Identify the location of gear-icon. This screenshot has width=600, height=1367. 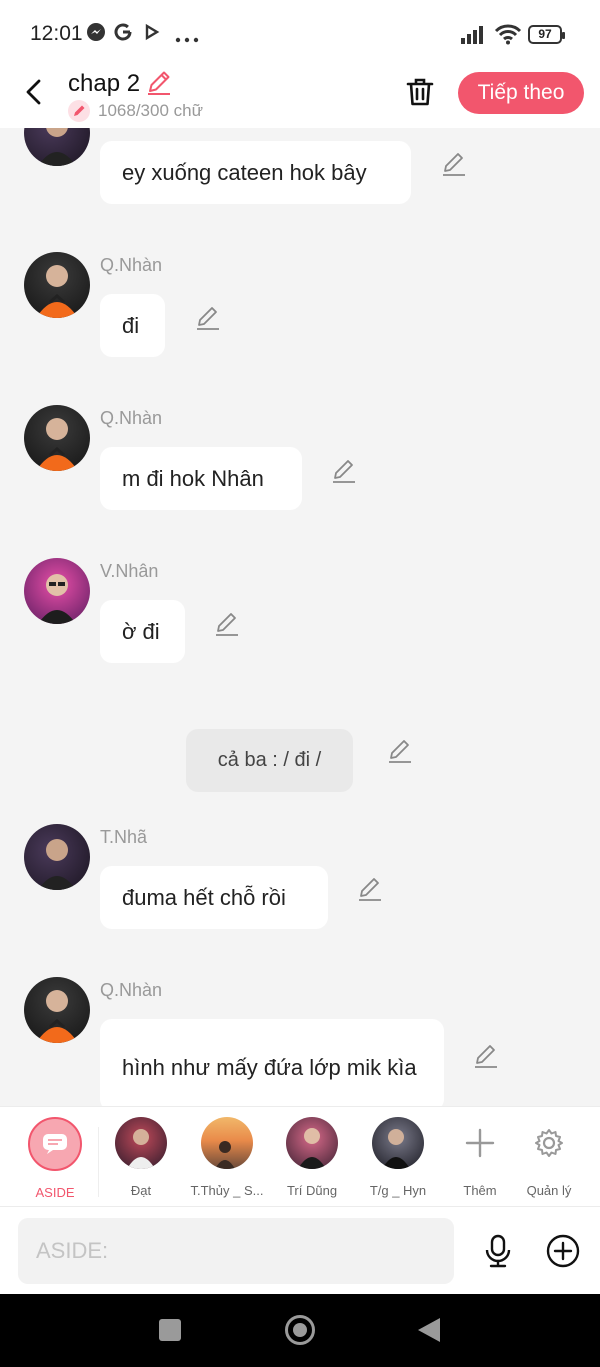
(549, 1143).